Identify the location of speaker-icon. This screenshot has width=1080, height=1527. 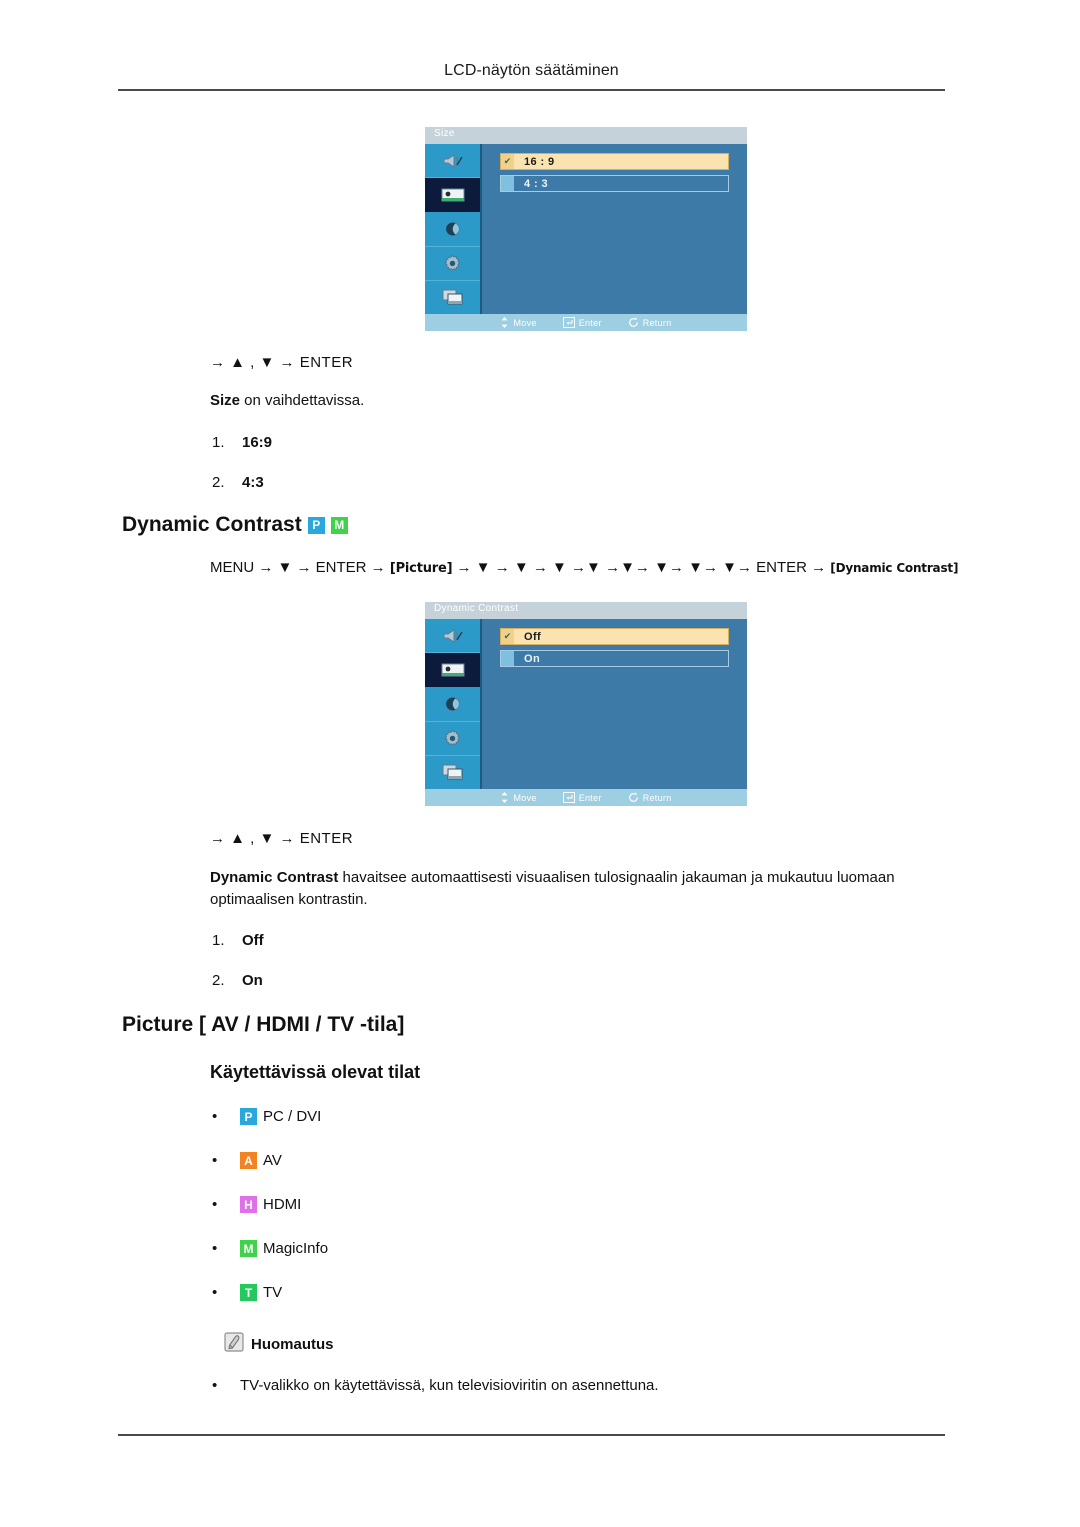
(453, 636).